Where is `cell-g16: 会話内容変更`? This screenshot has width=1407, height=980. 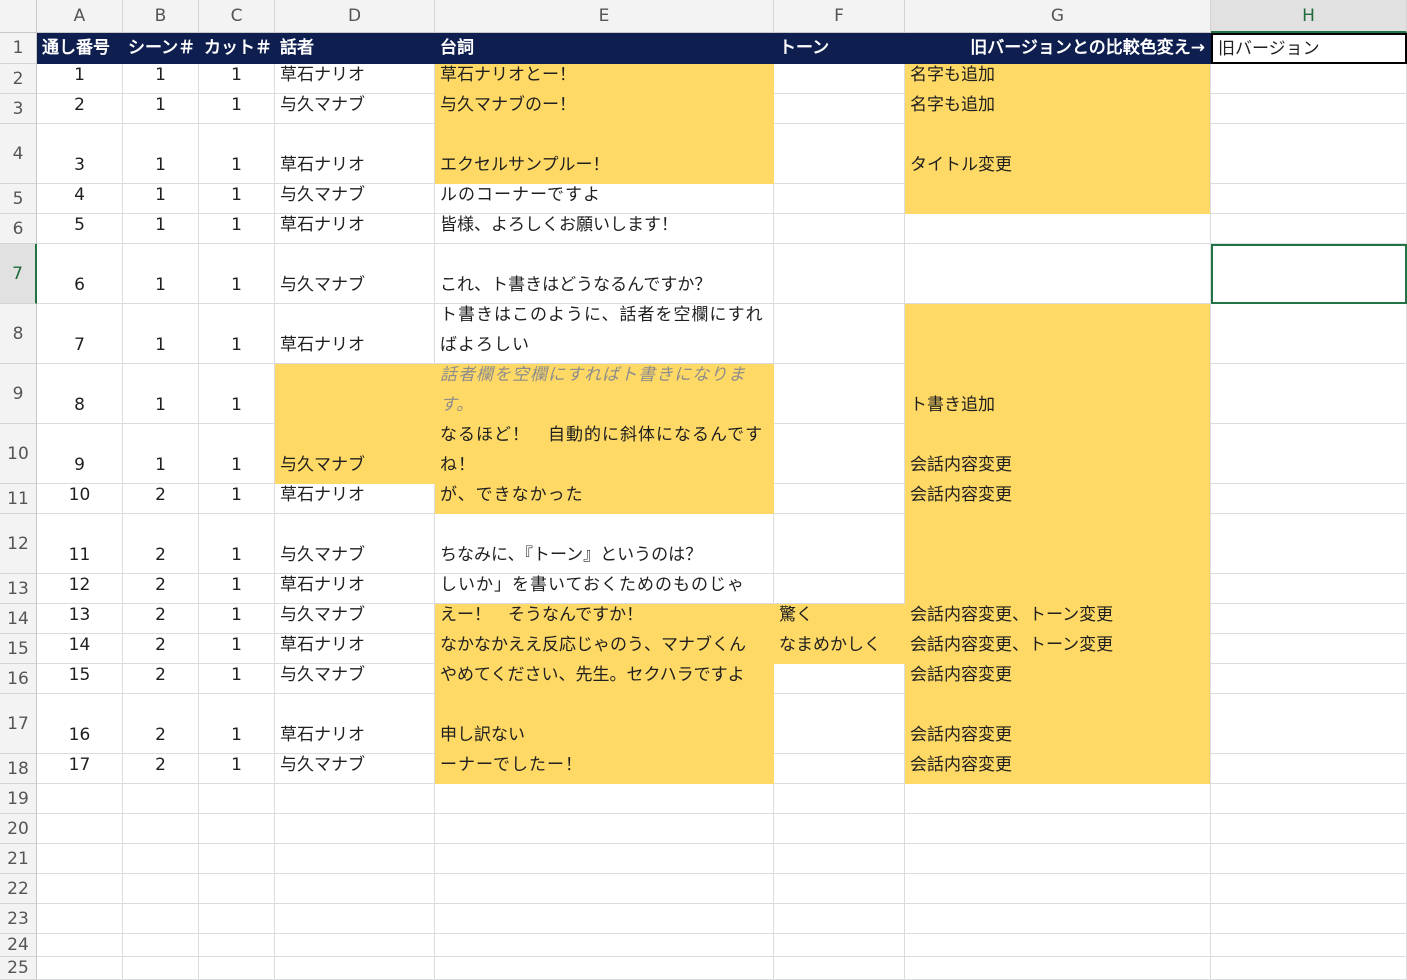 cell-g16: 会話内容変更 is located at coordinates (1058, 679).